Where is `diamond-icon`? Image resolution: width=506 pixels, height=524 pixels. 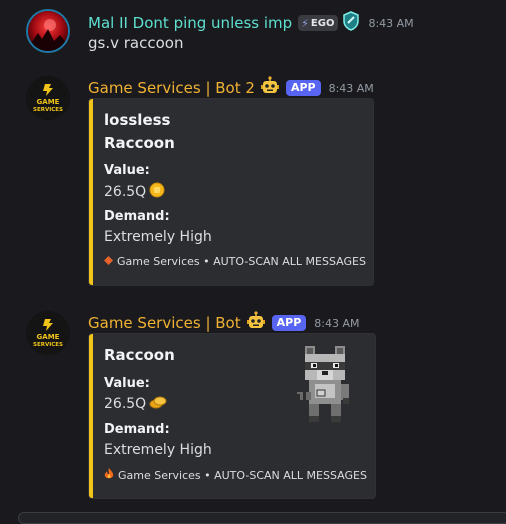
diamond-icon is located at coordinates (108, 261).